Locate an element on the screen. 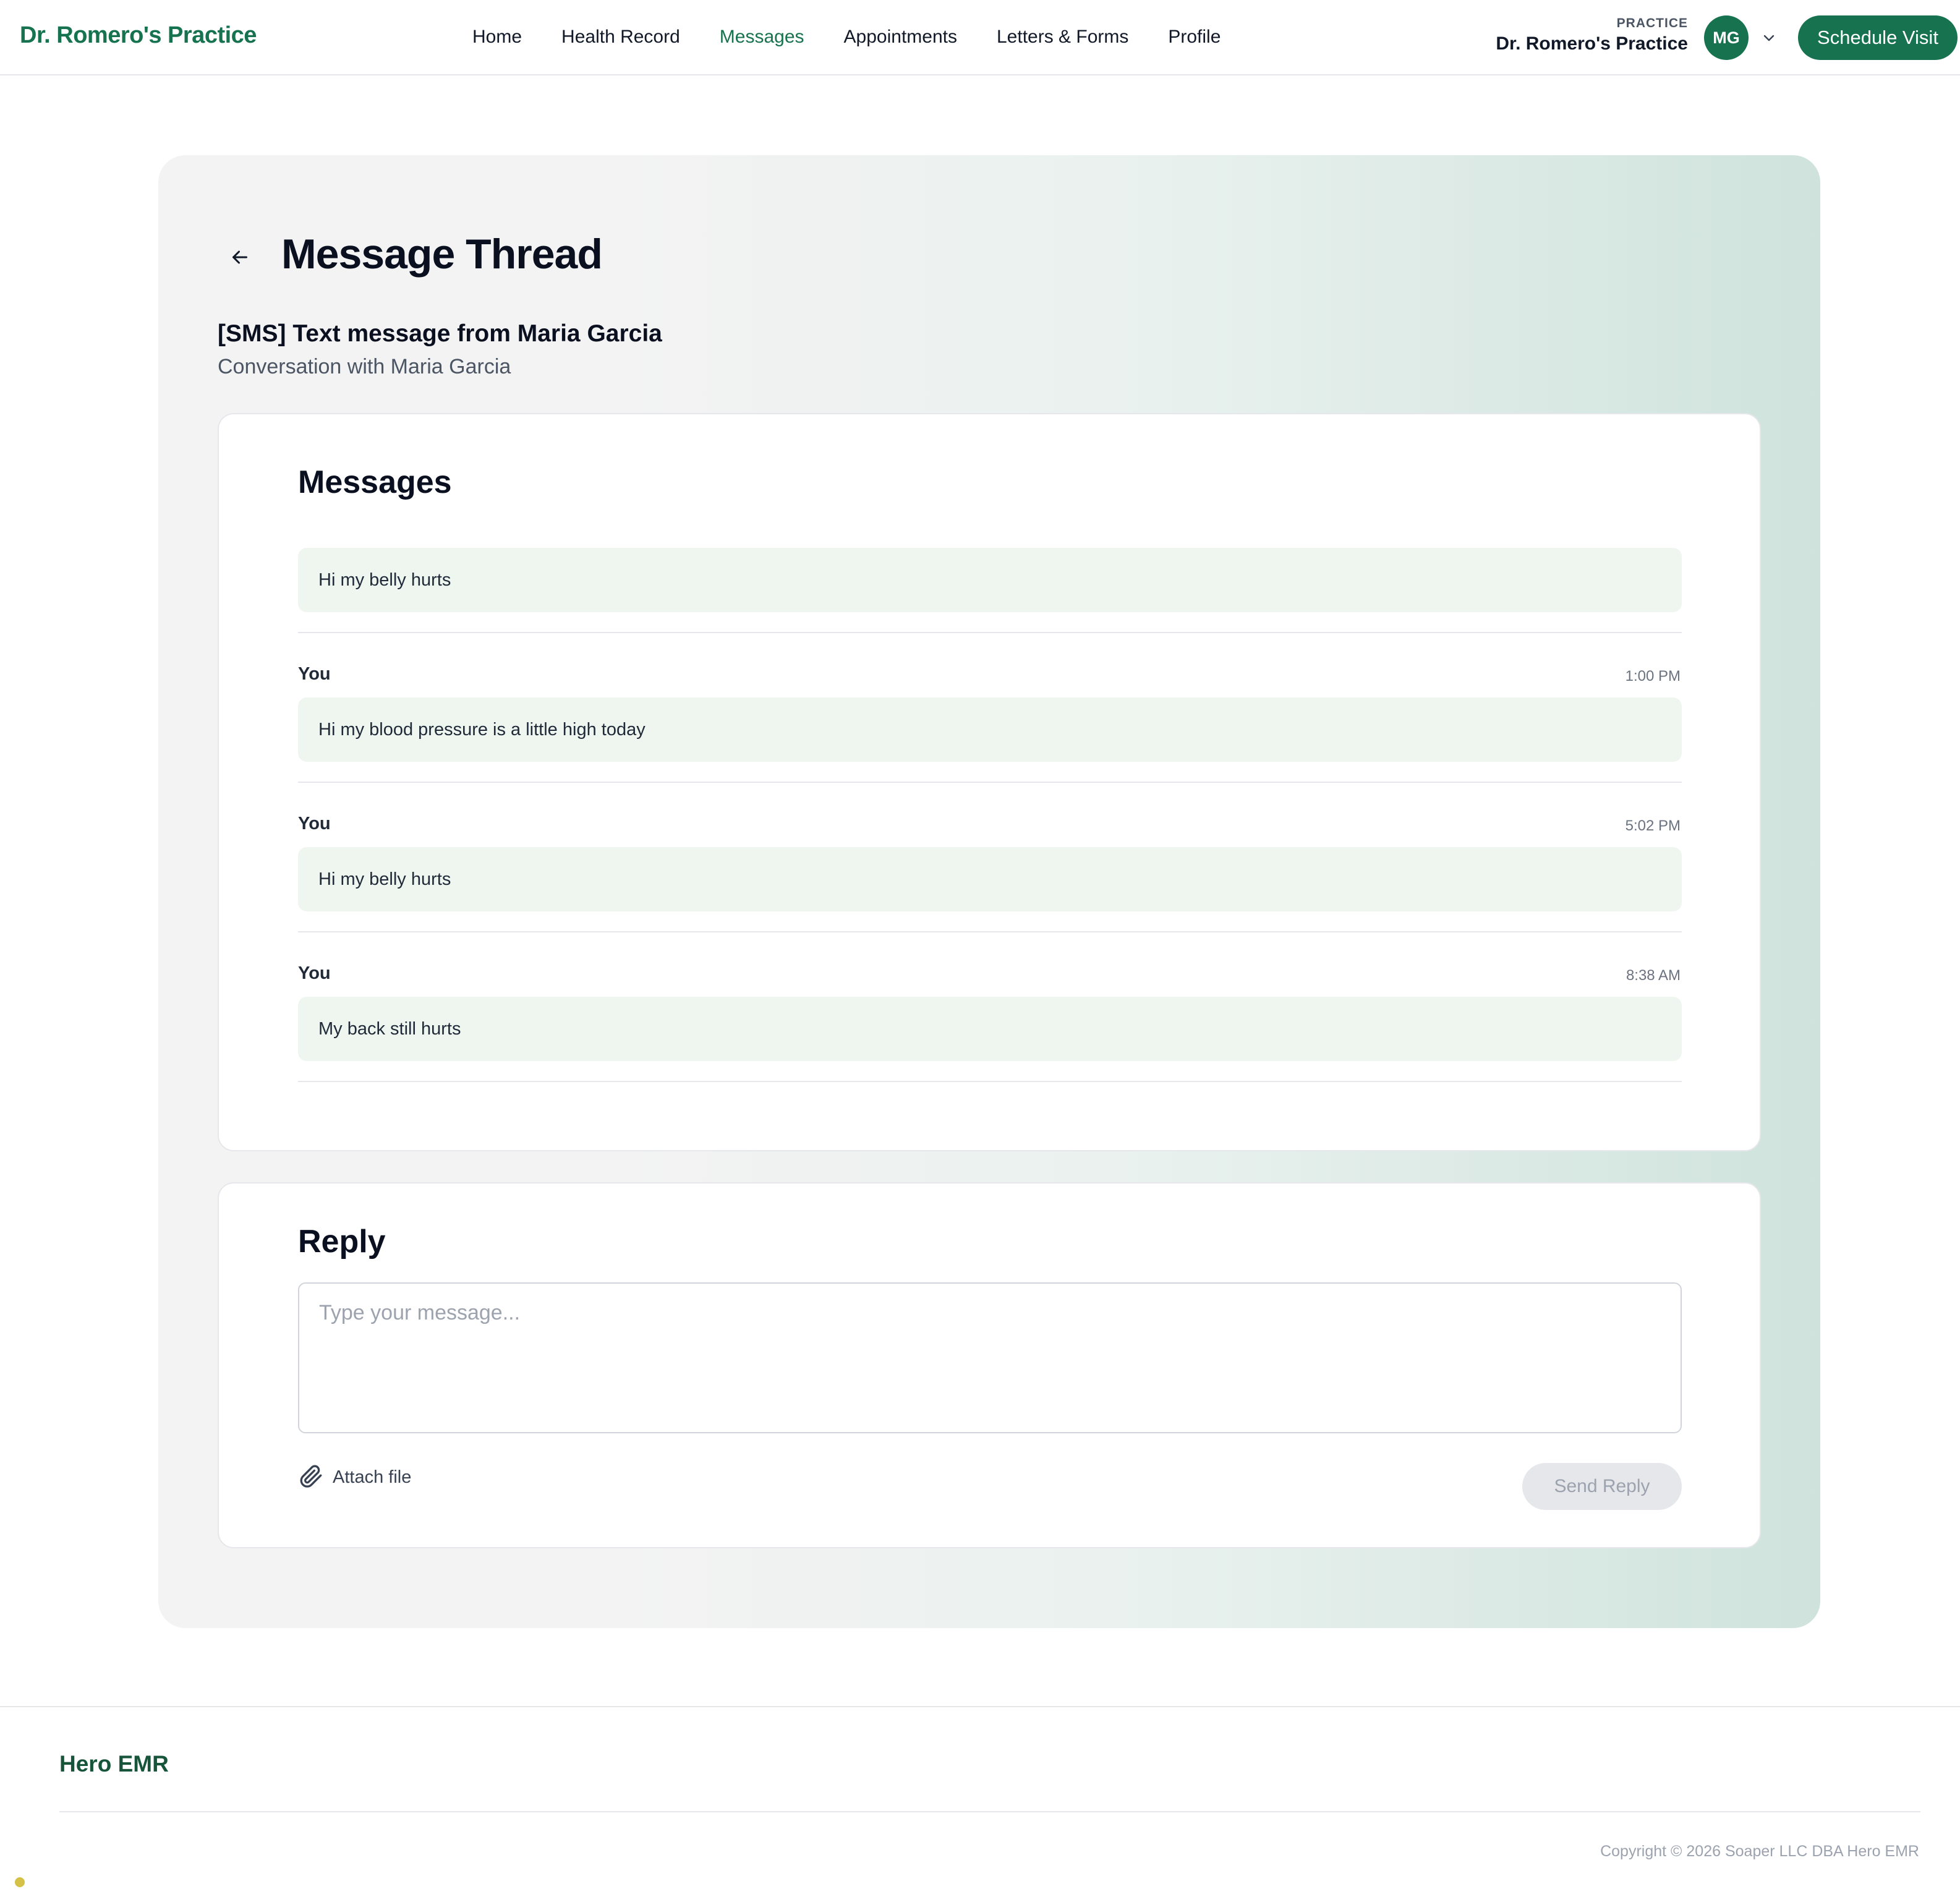 Image resolution: width=1960 pixels, height=1902 pixels. schedule-visit-button: Schedule Visit is located at coordinates (1878, 37).